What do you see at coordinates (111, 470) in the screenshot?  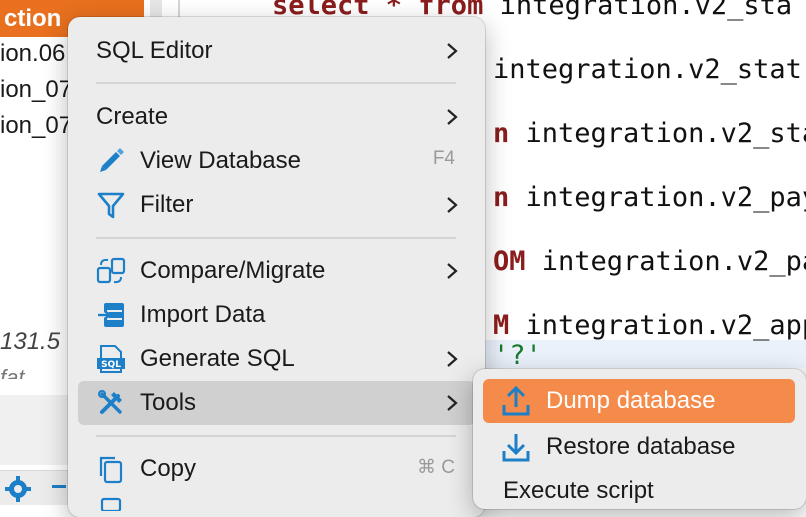 I see `copy-icon` at bounding box center [111, 470].